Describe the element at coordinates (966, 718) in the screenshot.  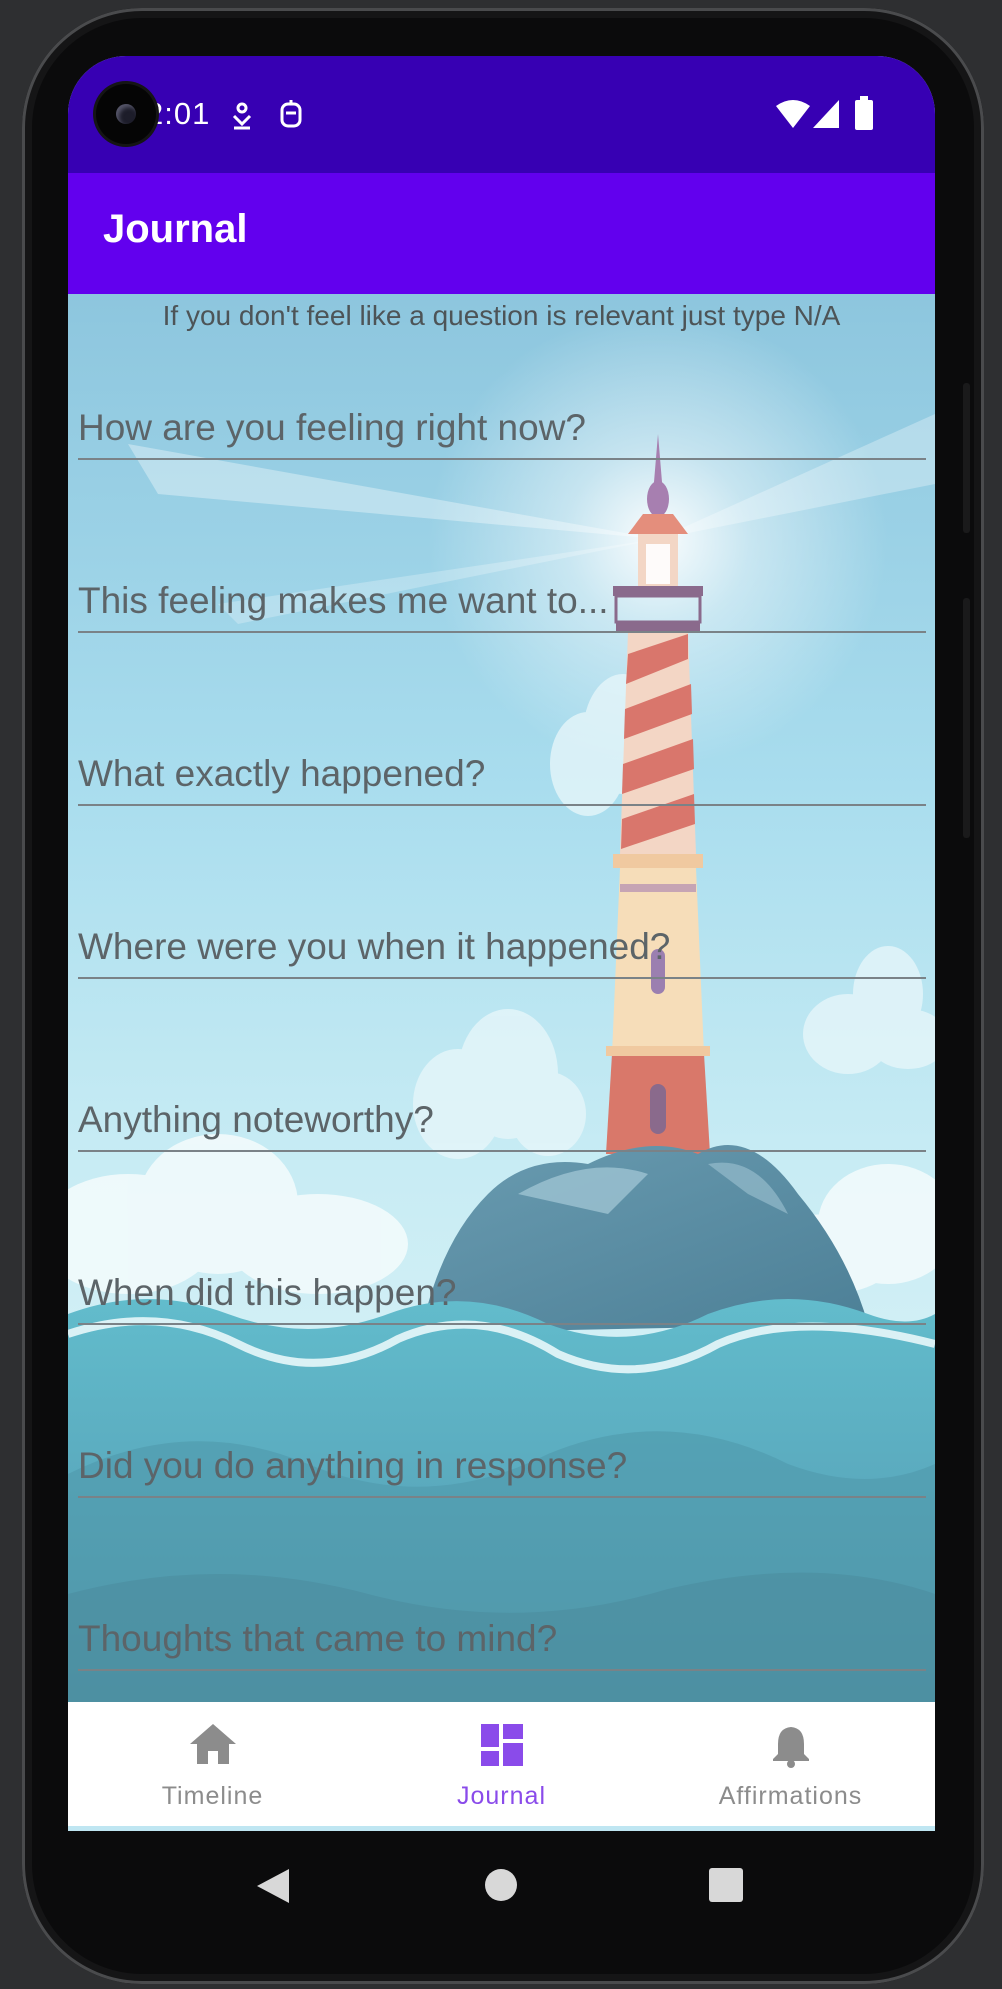
I see `volume-button` at that location.